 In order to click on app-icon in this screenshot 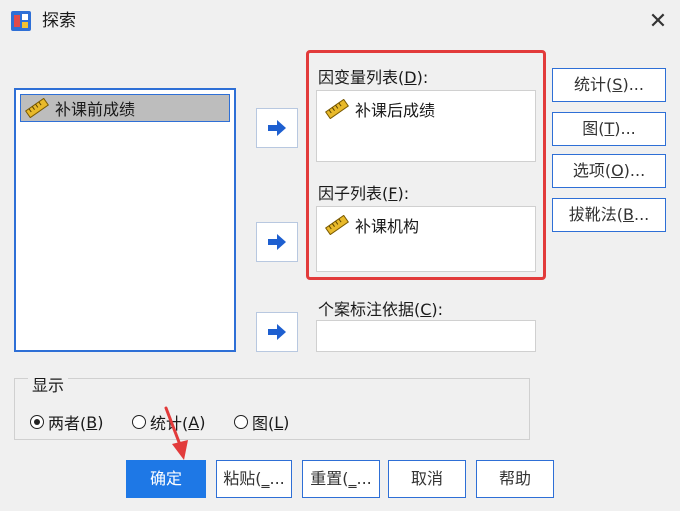, I will do `click(21, 21)`.